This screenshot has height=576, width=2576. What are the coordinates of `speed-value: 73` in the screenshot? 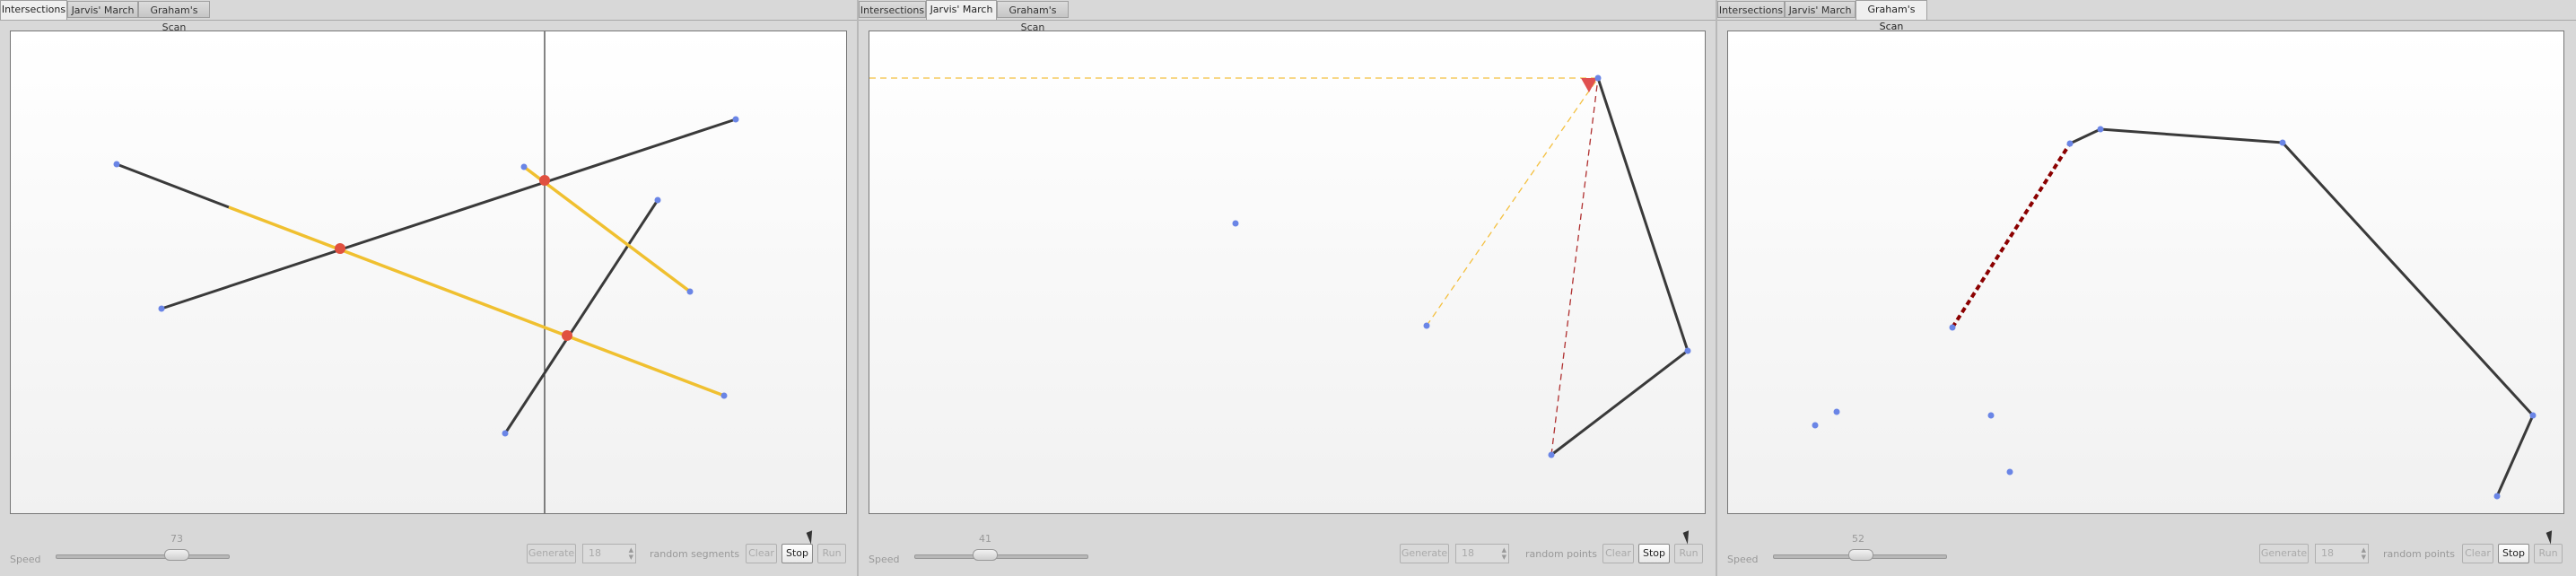 It's located at (177, 539).